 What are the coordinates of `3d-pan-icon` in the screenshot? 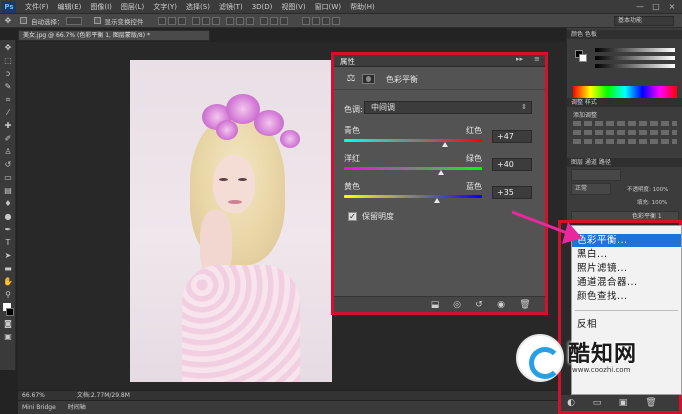 It's located at (335, 20).